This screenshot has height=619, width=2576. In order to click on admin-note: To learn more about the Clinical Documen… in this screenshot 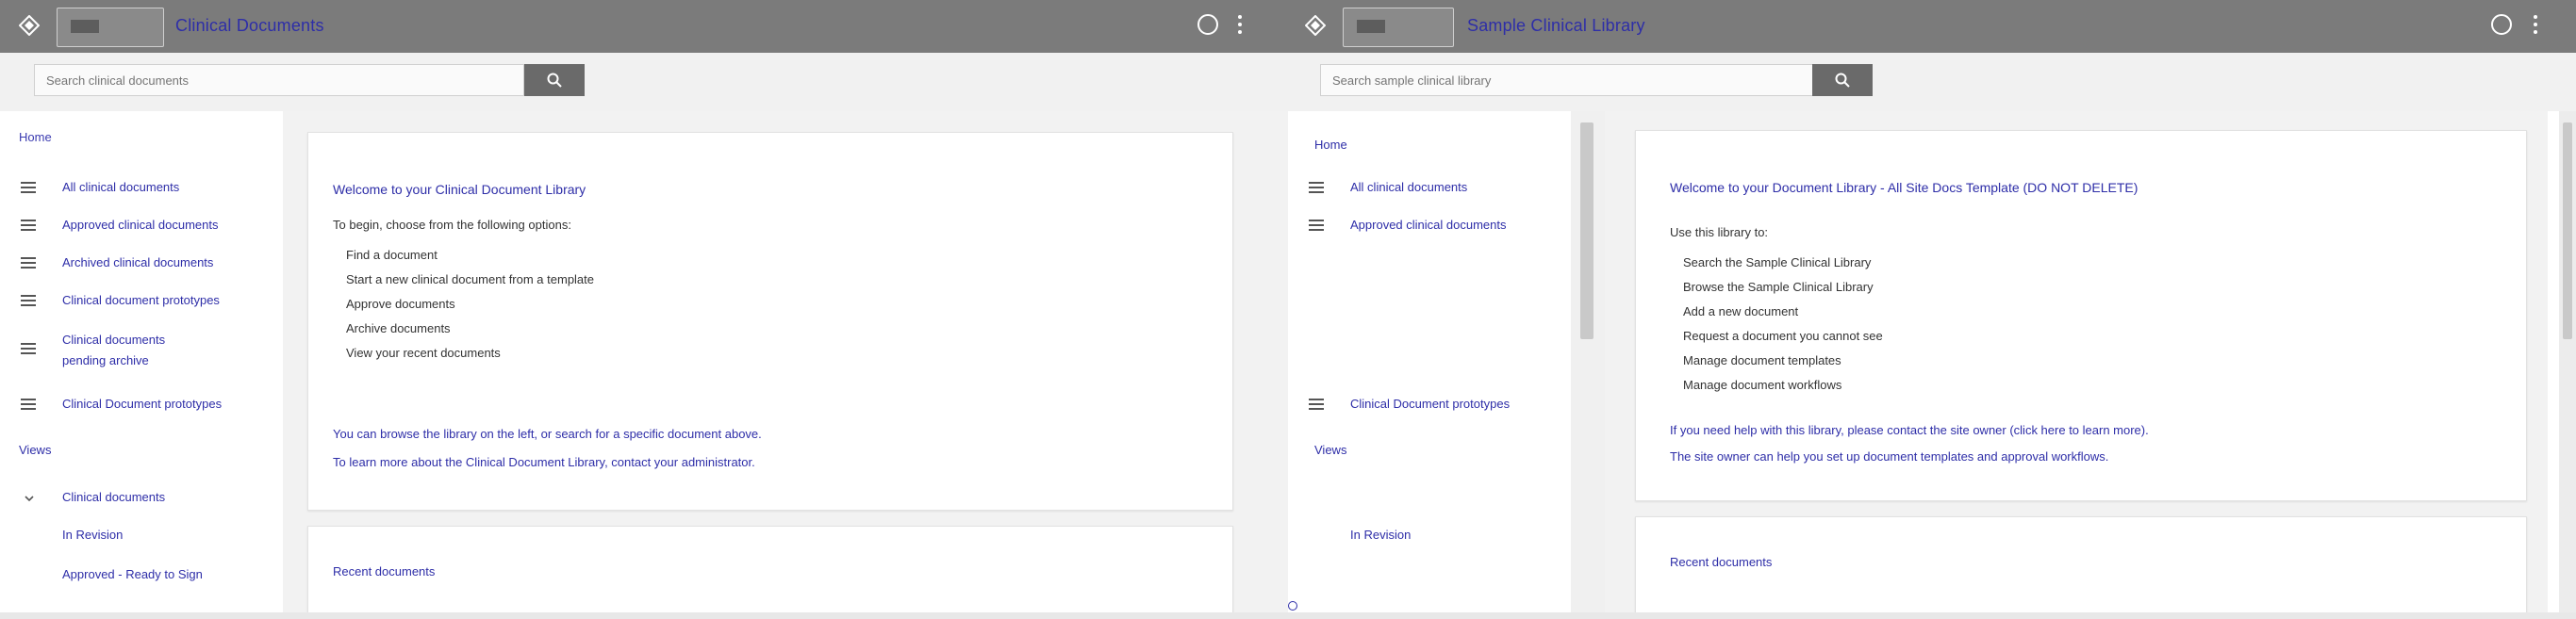, I will do `click(544, 462)`.